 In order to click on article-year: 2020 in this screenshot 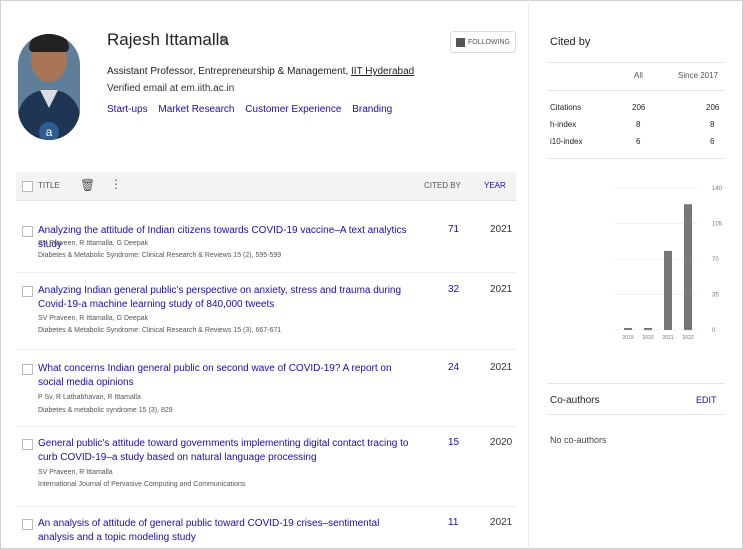, I will do `click(501, 442)`.